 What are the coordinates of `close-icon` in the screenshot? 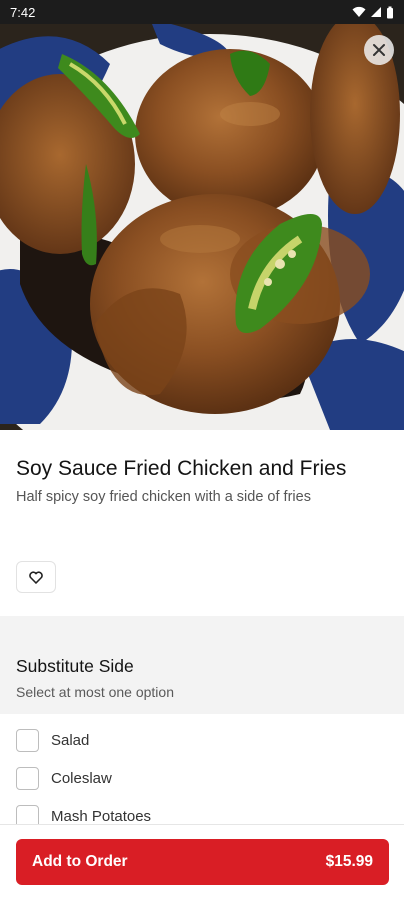 It's located at (379, 50).